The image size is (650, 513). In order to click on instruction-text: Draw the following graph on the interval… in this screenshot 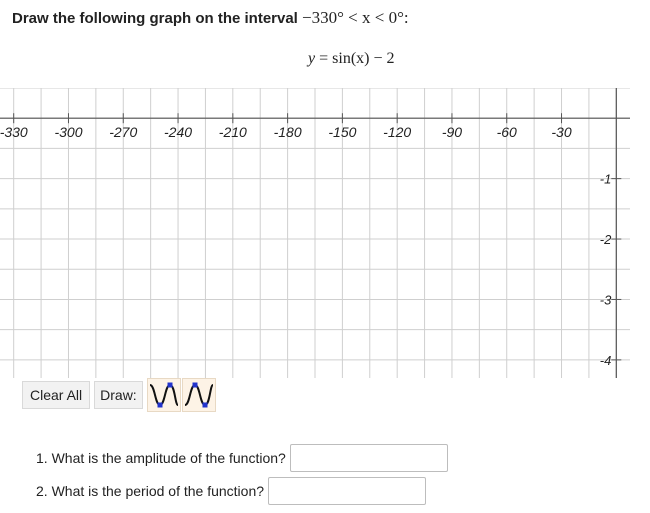, I will do `click(210, 18)`.